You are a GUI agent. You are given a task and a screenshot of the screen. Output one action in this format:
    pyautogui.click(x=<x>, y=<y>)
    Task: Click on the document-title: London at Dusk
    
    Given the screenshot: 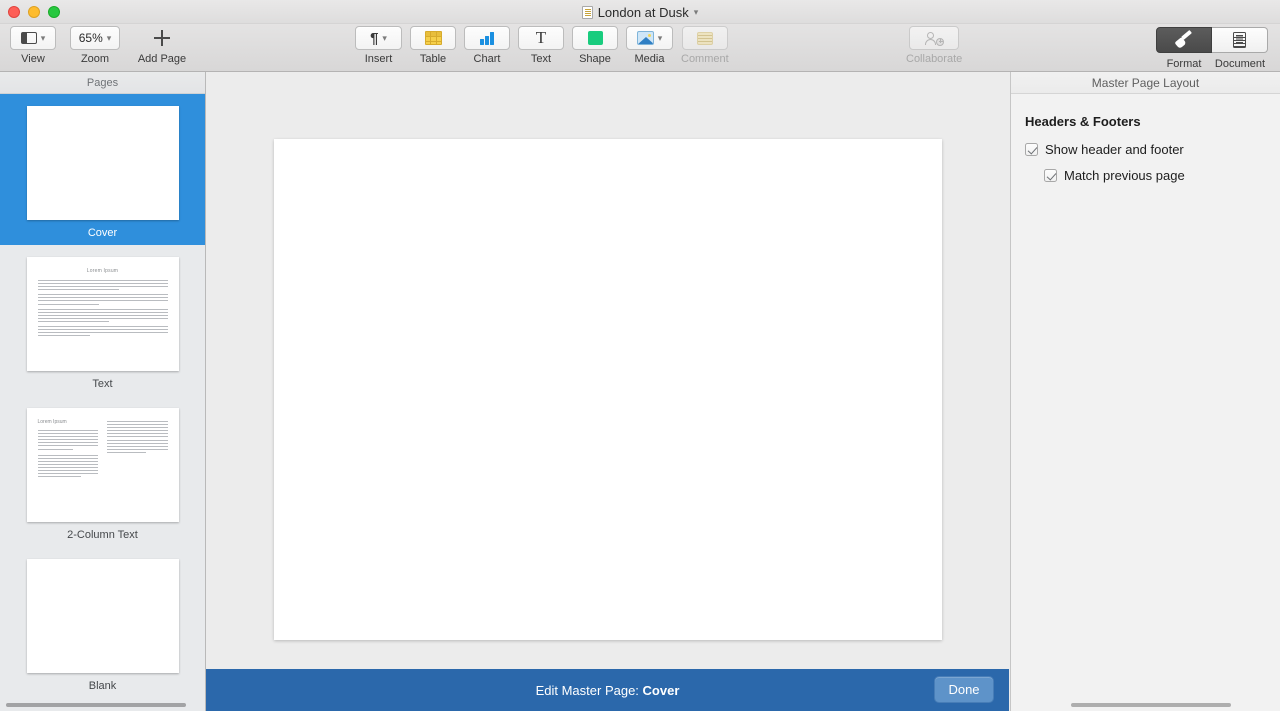 What is the action you would take?
    pyautogui.click(x=643, y=12)
    